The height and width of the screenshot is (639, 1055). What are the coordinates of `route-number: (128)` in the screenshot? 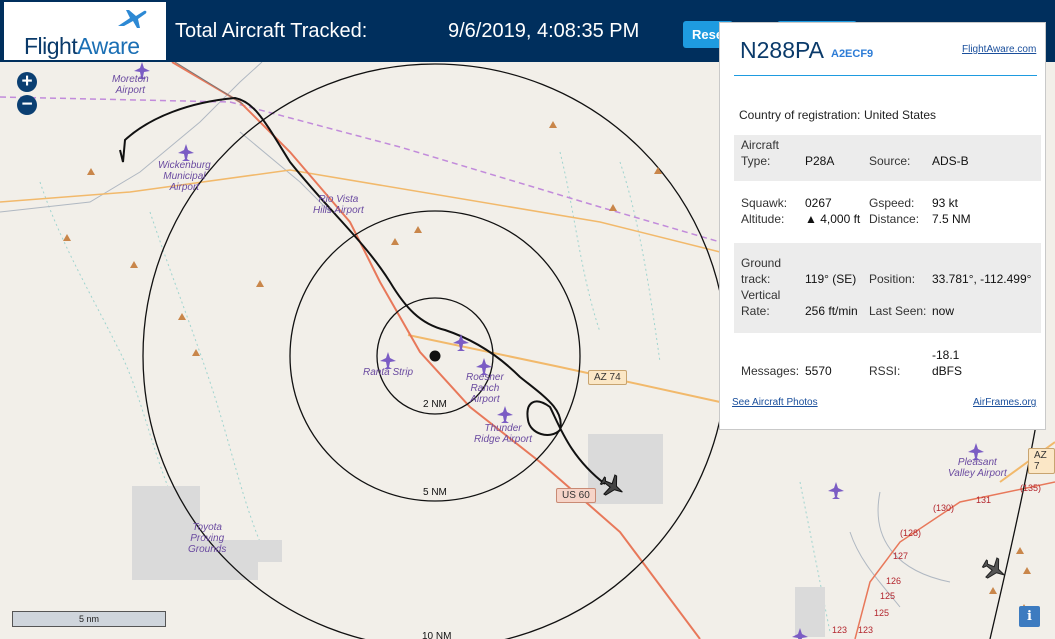 It's located at (911, 533).